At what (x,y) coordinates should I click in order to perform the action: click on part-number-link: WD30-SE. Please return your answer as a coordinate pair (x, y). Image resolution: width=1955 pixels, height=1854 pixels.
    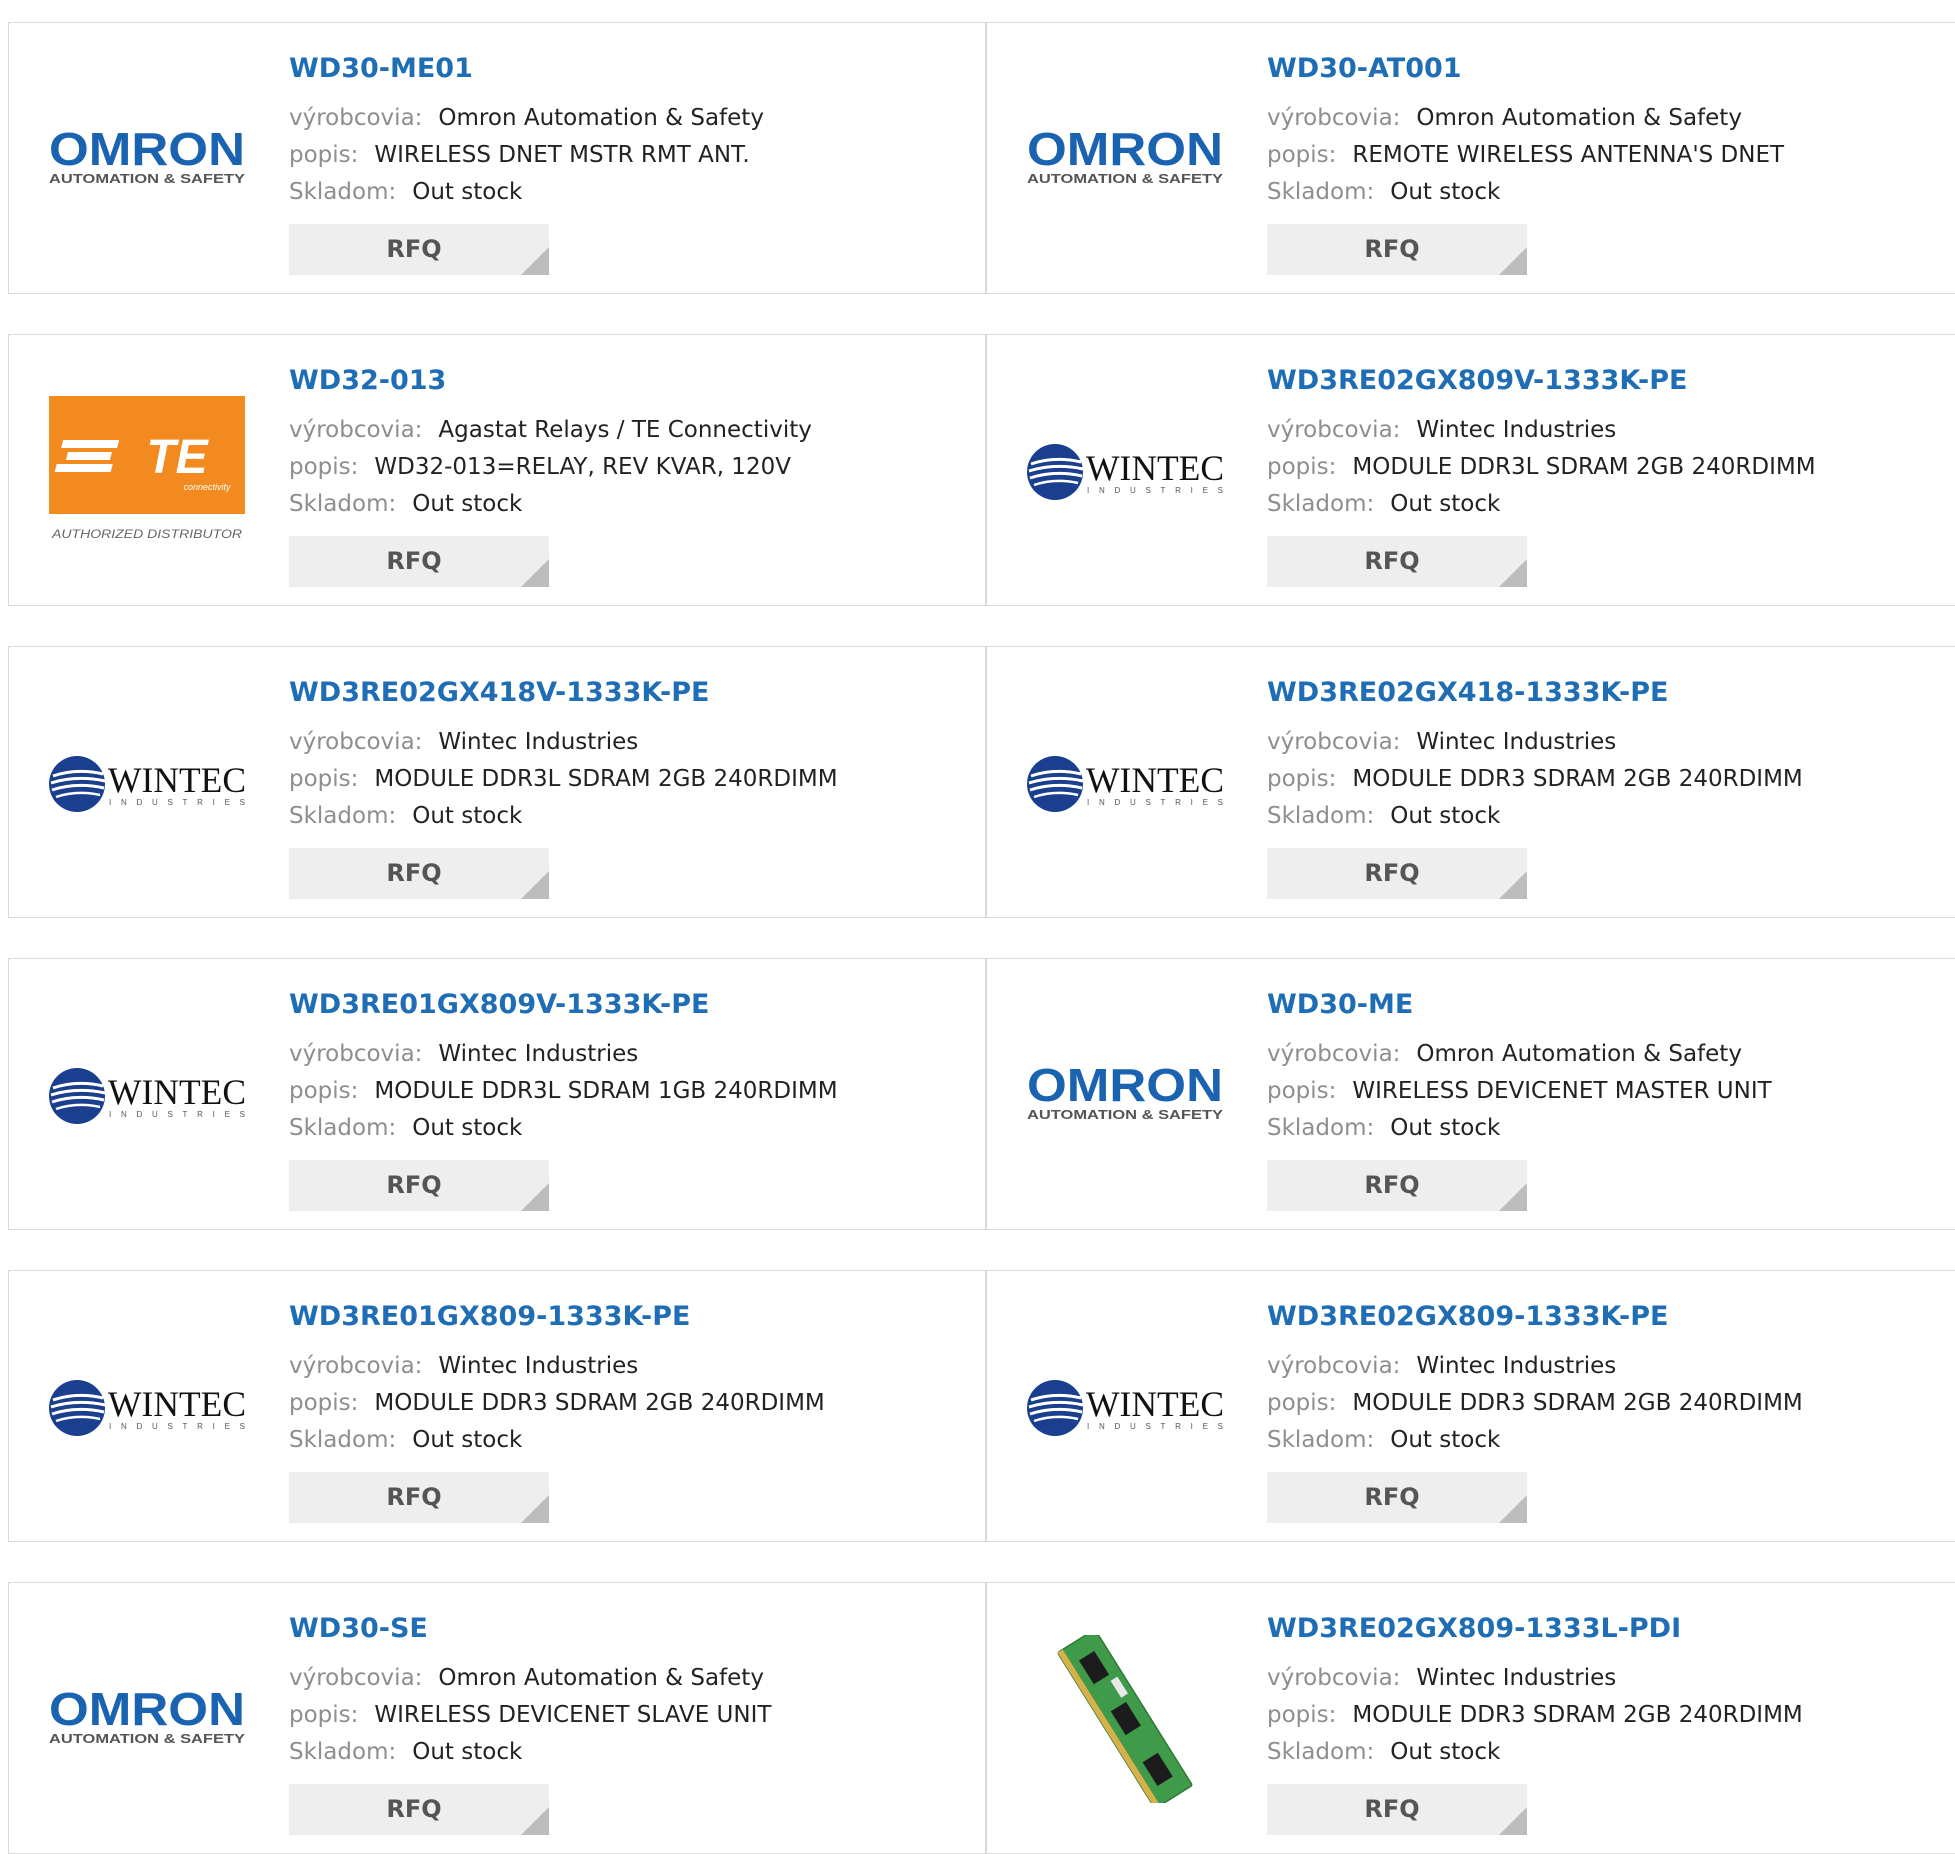
    Looking at the image, I should click on (358, 1628).